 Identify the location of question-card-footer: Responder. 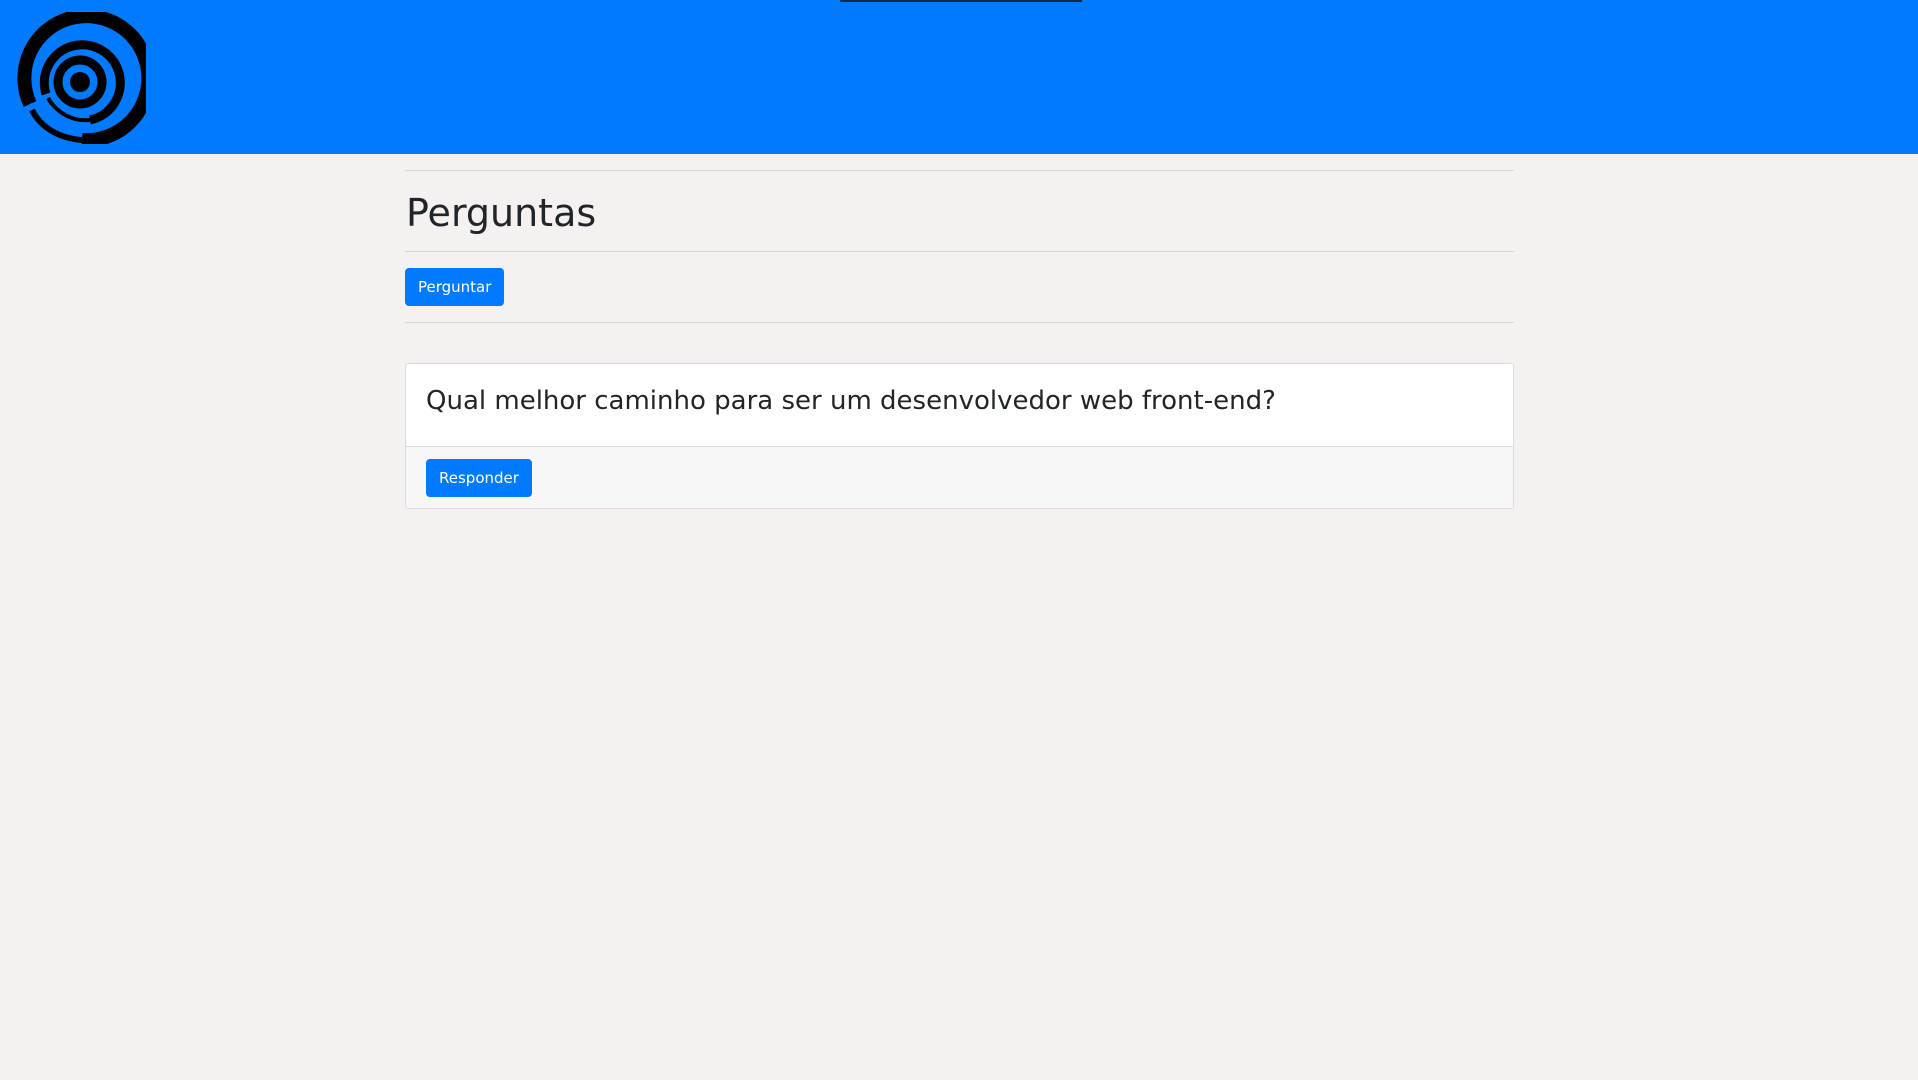
(959, 477).